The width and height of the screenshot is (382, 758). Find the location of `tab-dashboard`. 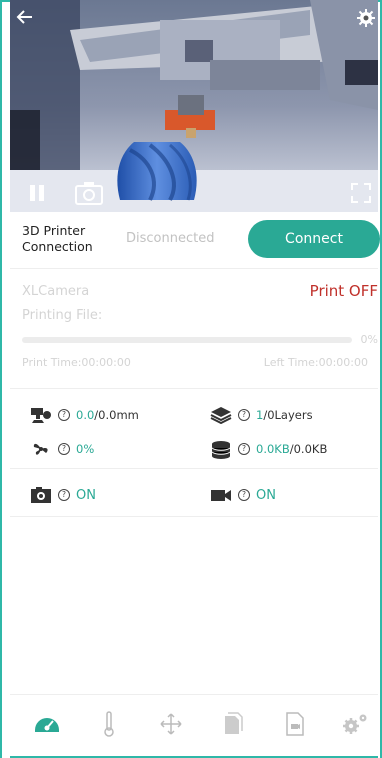

tab-dashboard is located at coordinates (47, 724).